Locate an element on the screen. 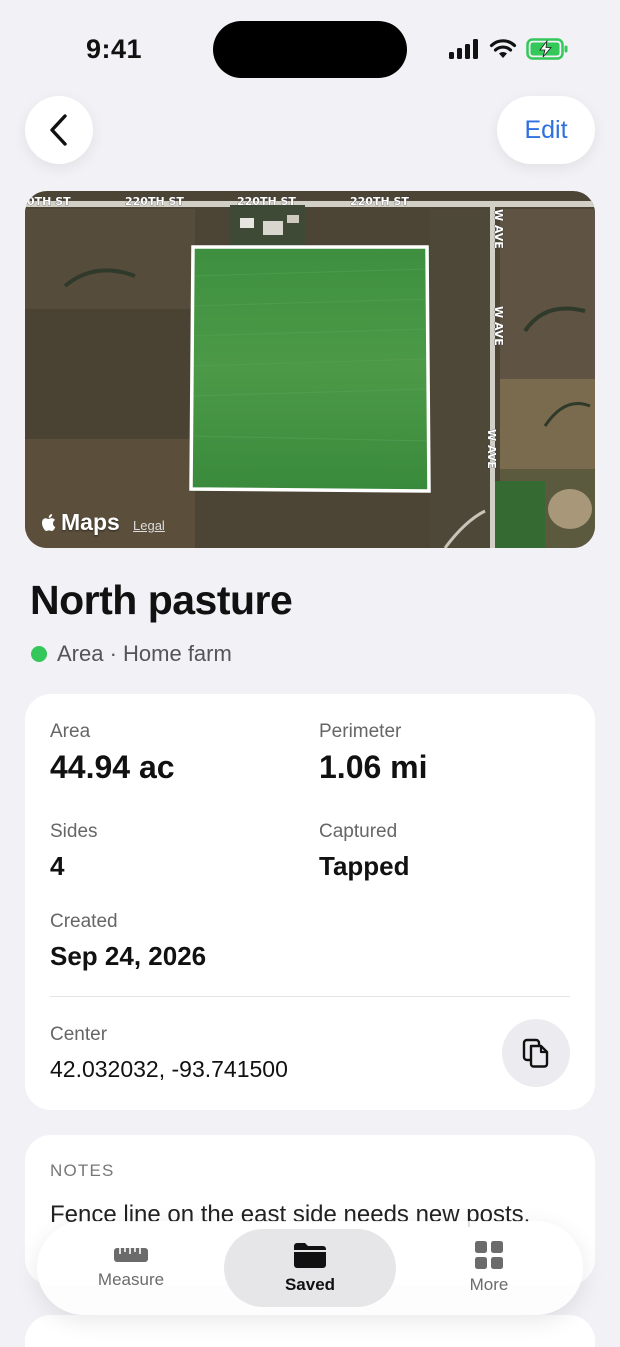  center-label: Center is located at coordinates (79, 1034).